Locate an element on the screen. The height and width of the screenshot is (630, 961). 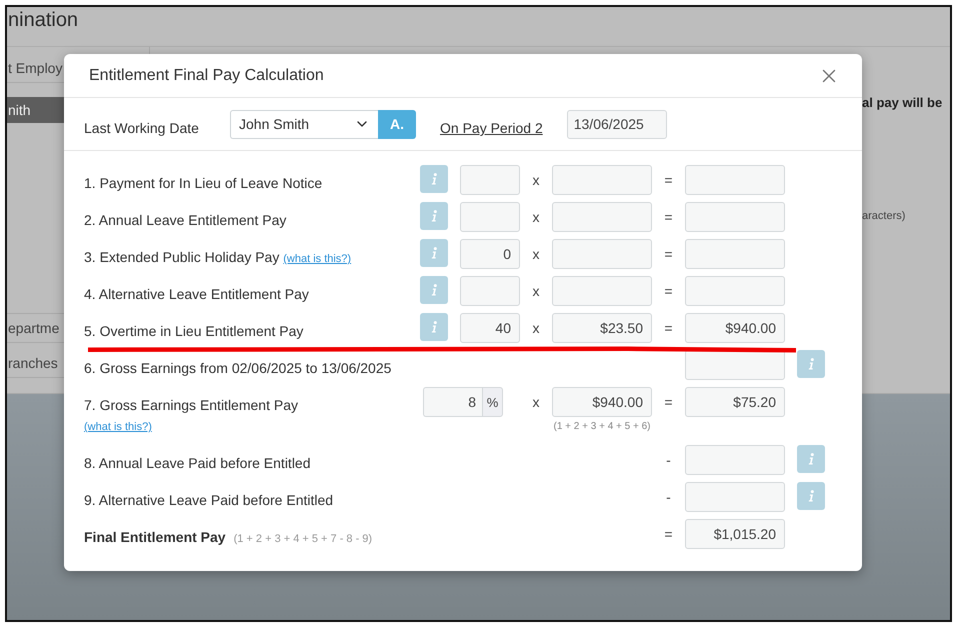
pay-period-link: On Pay Period 2 is located at coordinates (491, 128).